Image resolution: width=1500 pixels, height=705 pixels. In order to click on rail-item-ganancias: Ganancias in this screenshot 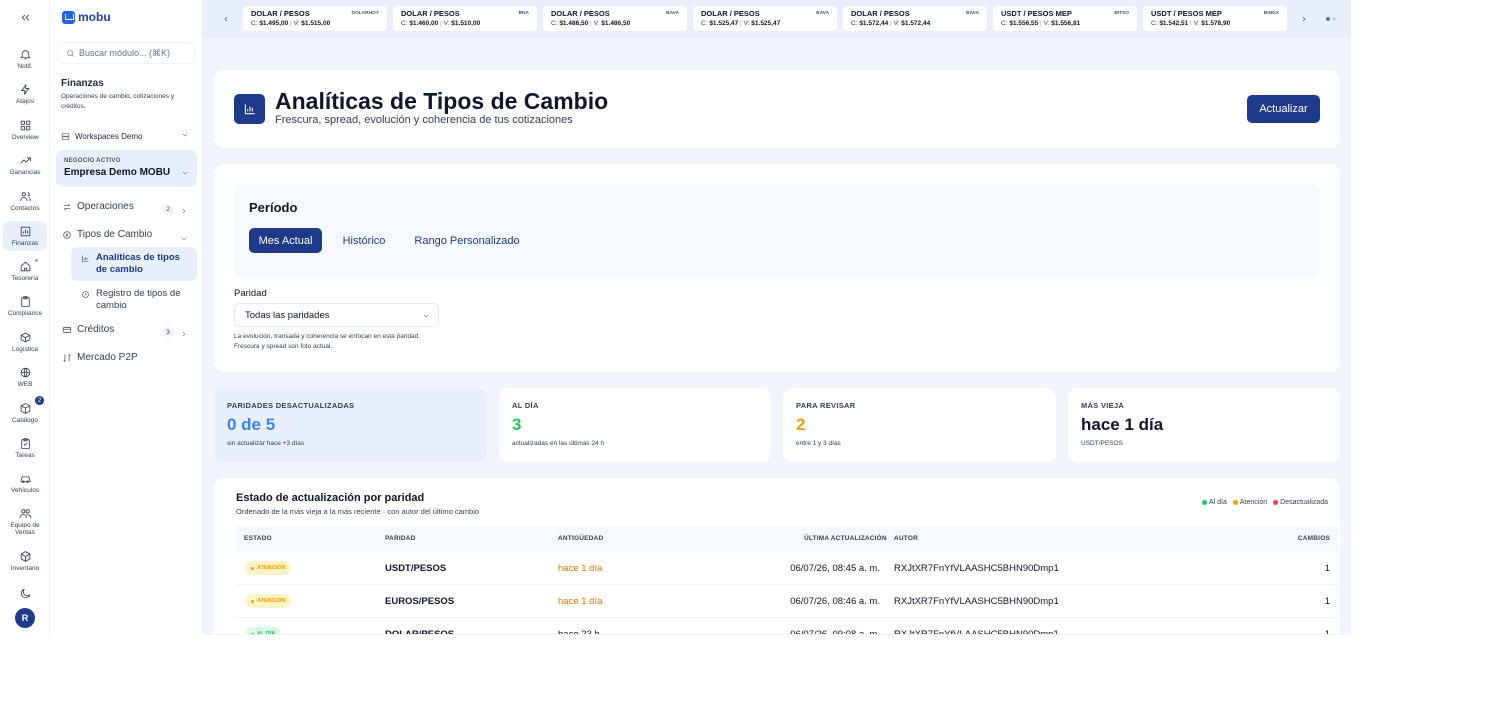, I will do `click(25, 165)`.